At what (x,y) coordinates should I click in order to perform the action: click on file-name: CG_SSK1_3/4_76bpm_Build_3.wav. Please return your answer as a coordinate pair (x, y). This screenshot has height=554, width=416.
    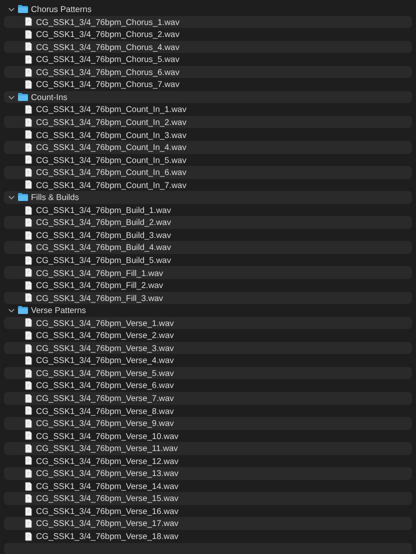
    Looking at the image, I should click on (104, 235).